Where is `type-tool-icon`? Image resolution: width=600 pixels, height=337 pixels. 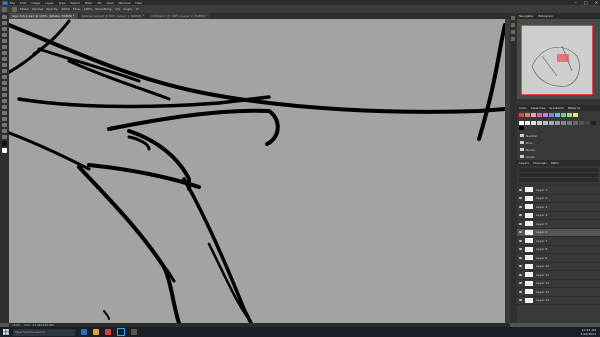
type-tool-icon is located at coordinates (4, 107).